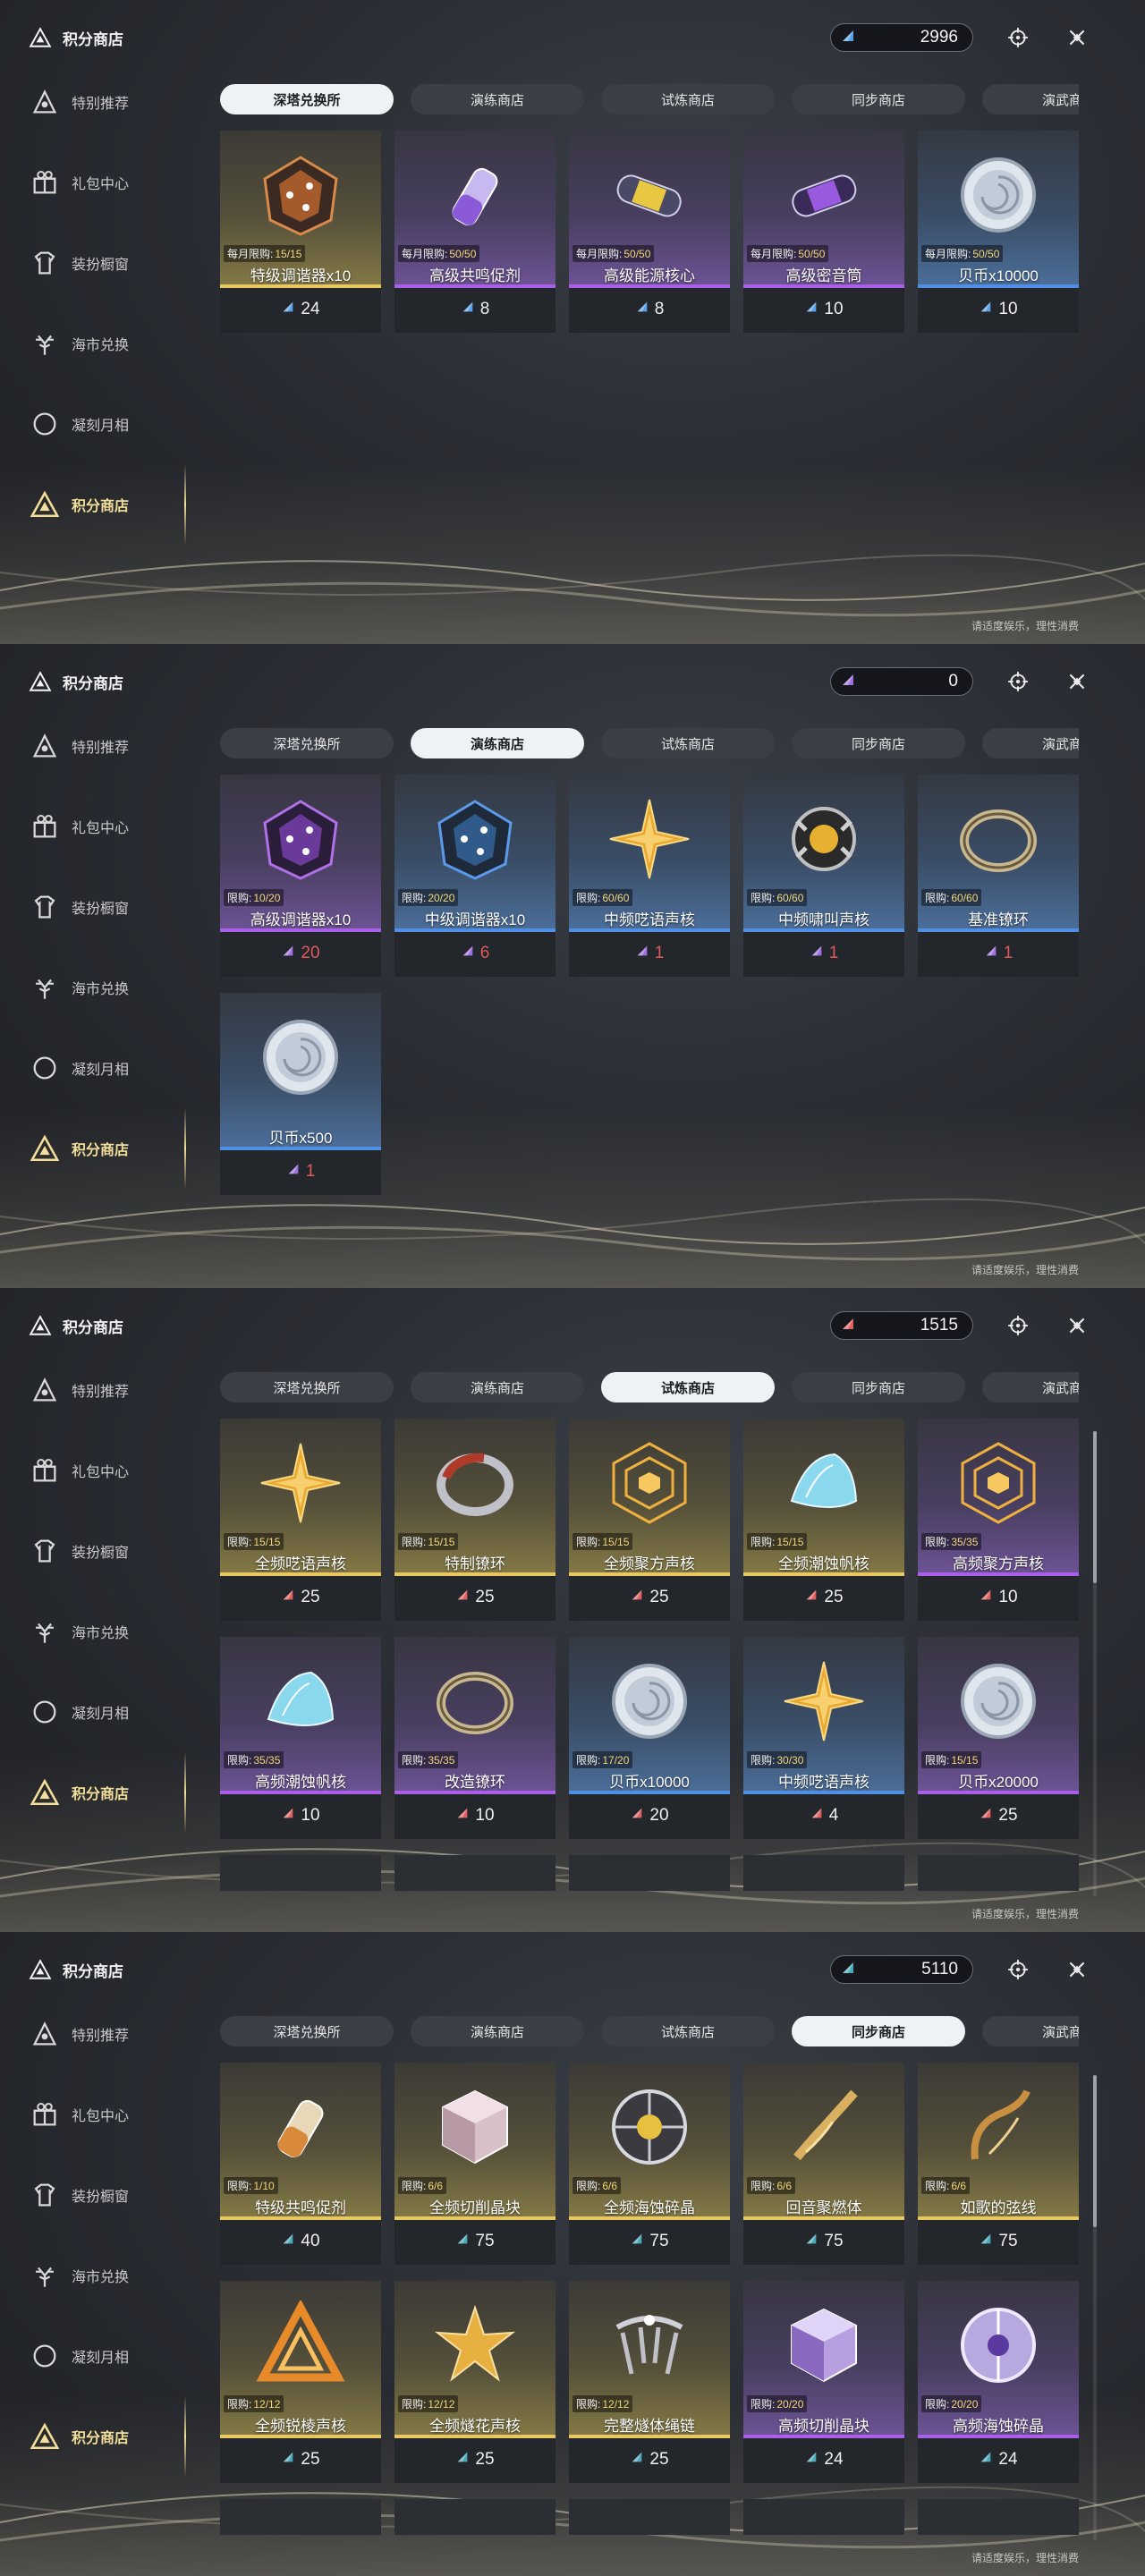 The image size is (1145, 2576). Describe the element at coordinates (475, 2382) in the screenshot. I see `shop-item-card: 限购: 12/12 全频燧花声核 25` at that location.